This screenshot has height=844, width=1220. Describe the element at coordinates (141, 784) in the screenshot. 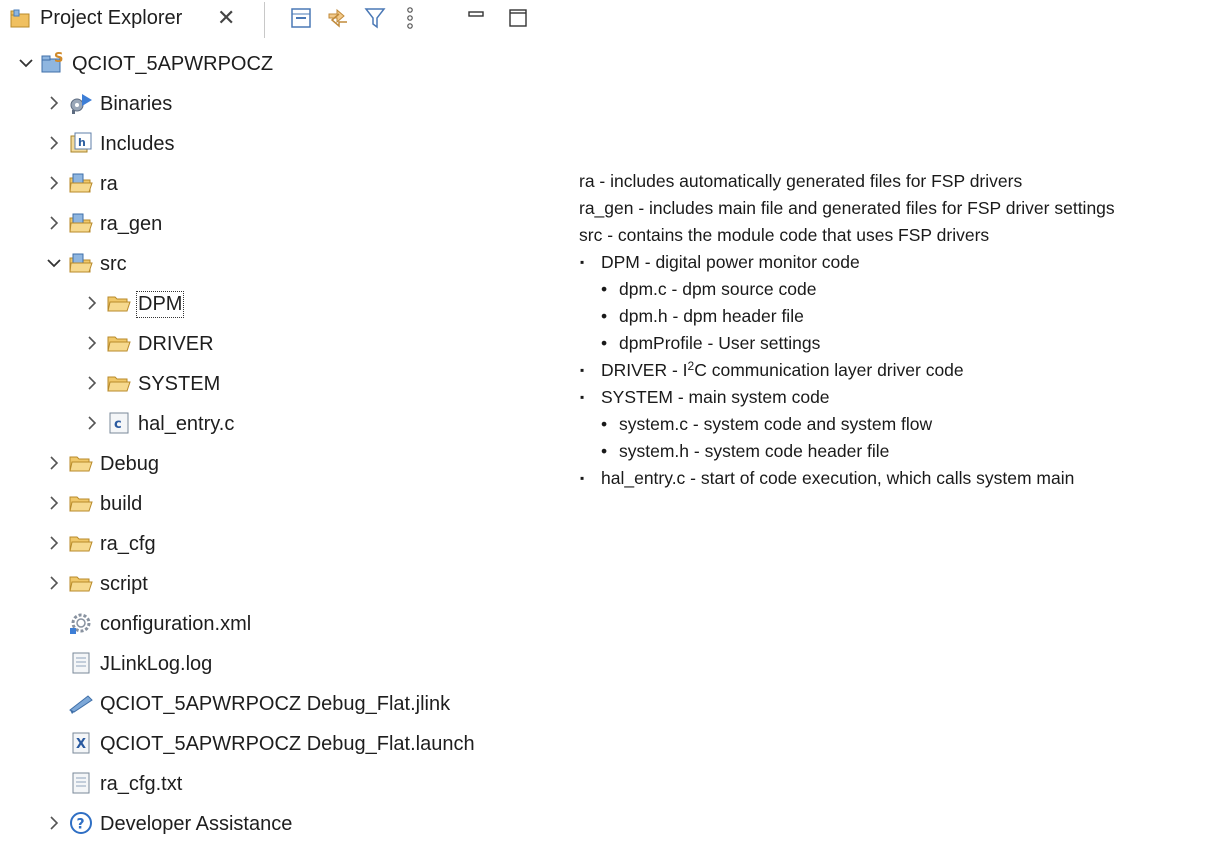

I see `tree-item-label: ra_cfg.txt` at that location.